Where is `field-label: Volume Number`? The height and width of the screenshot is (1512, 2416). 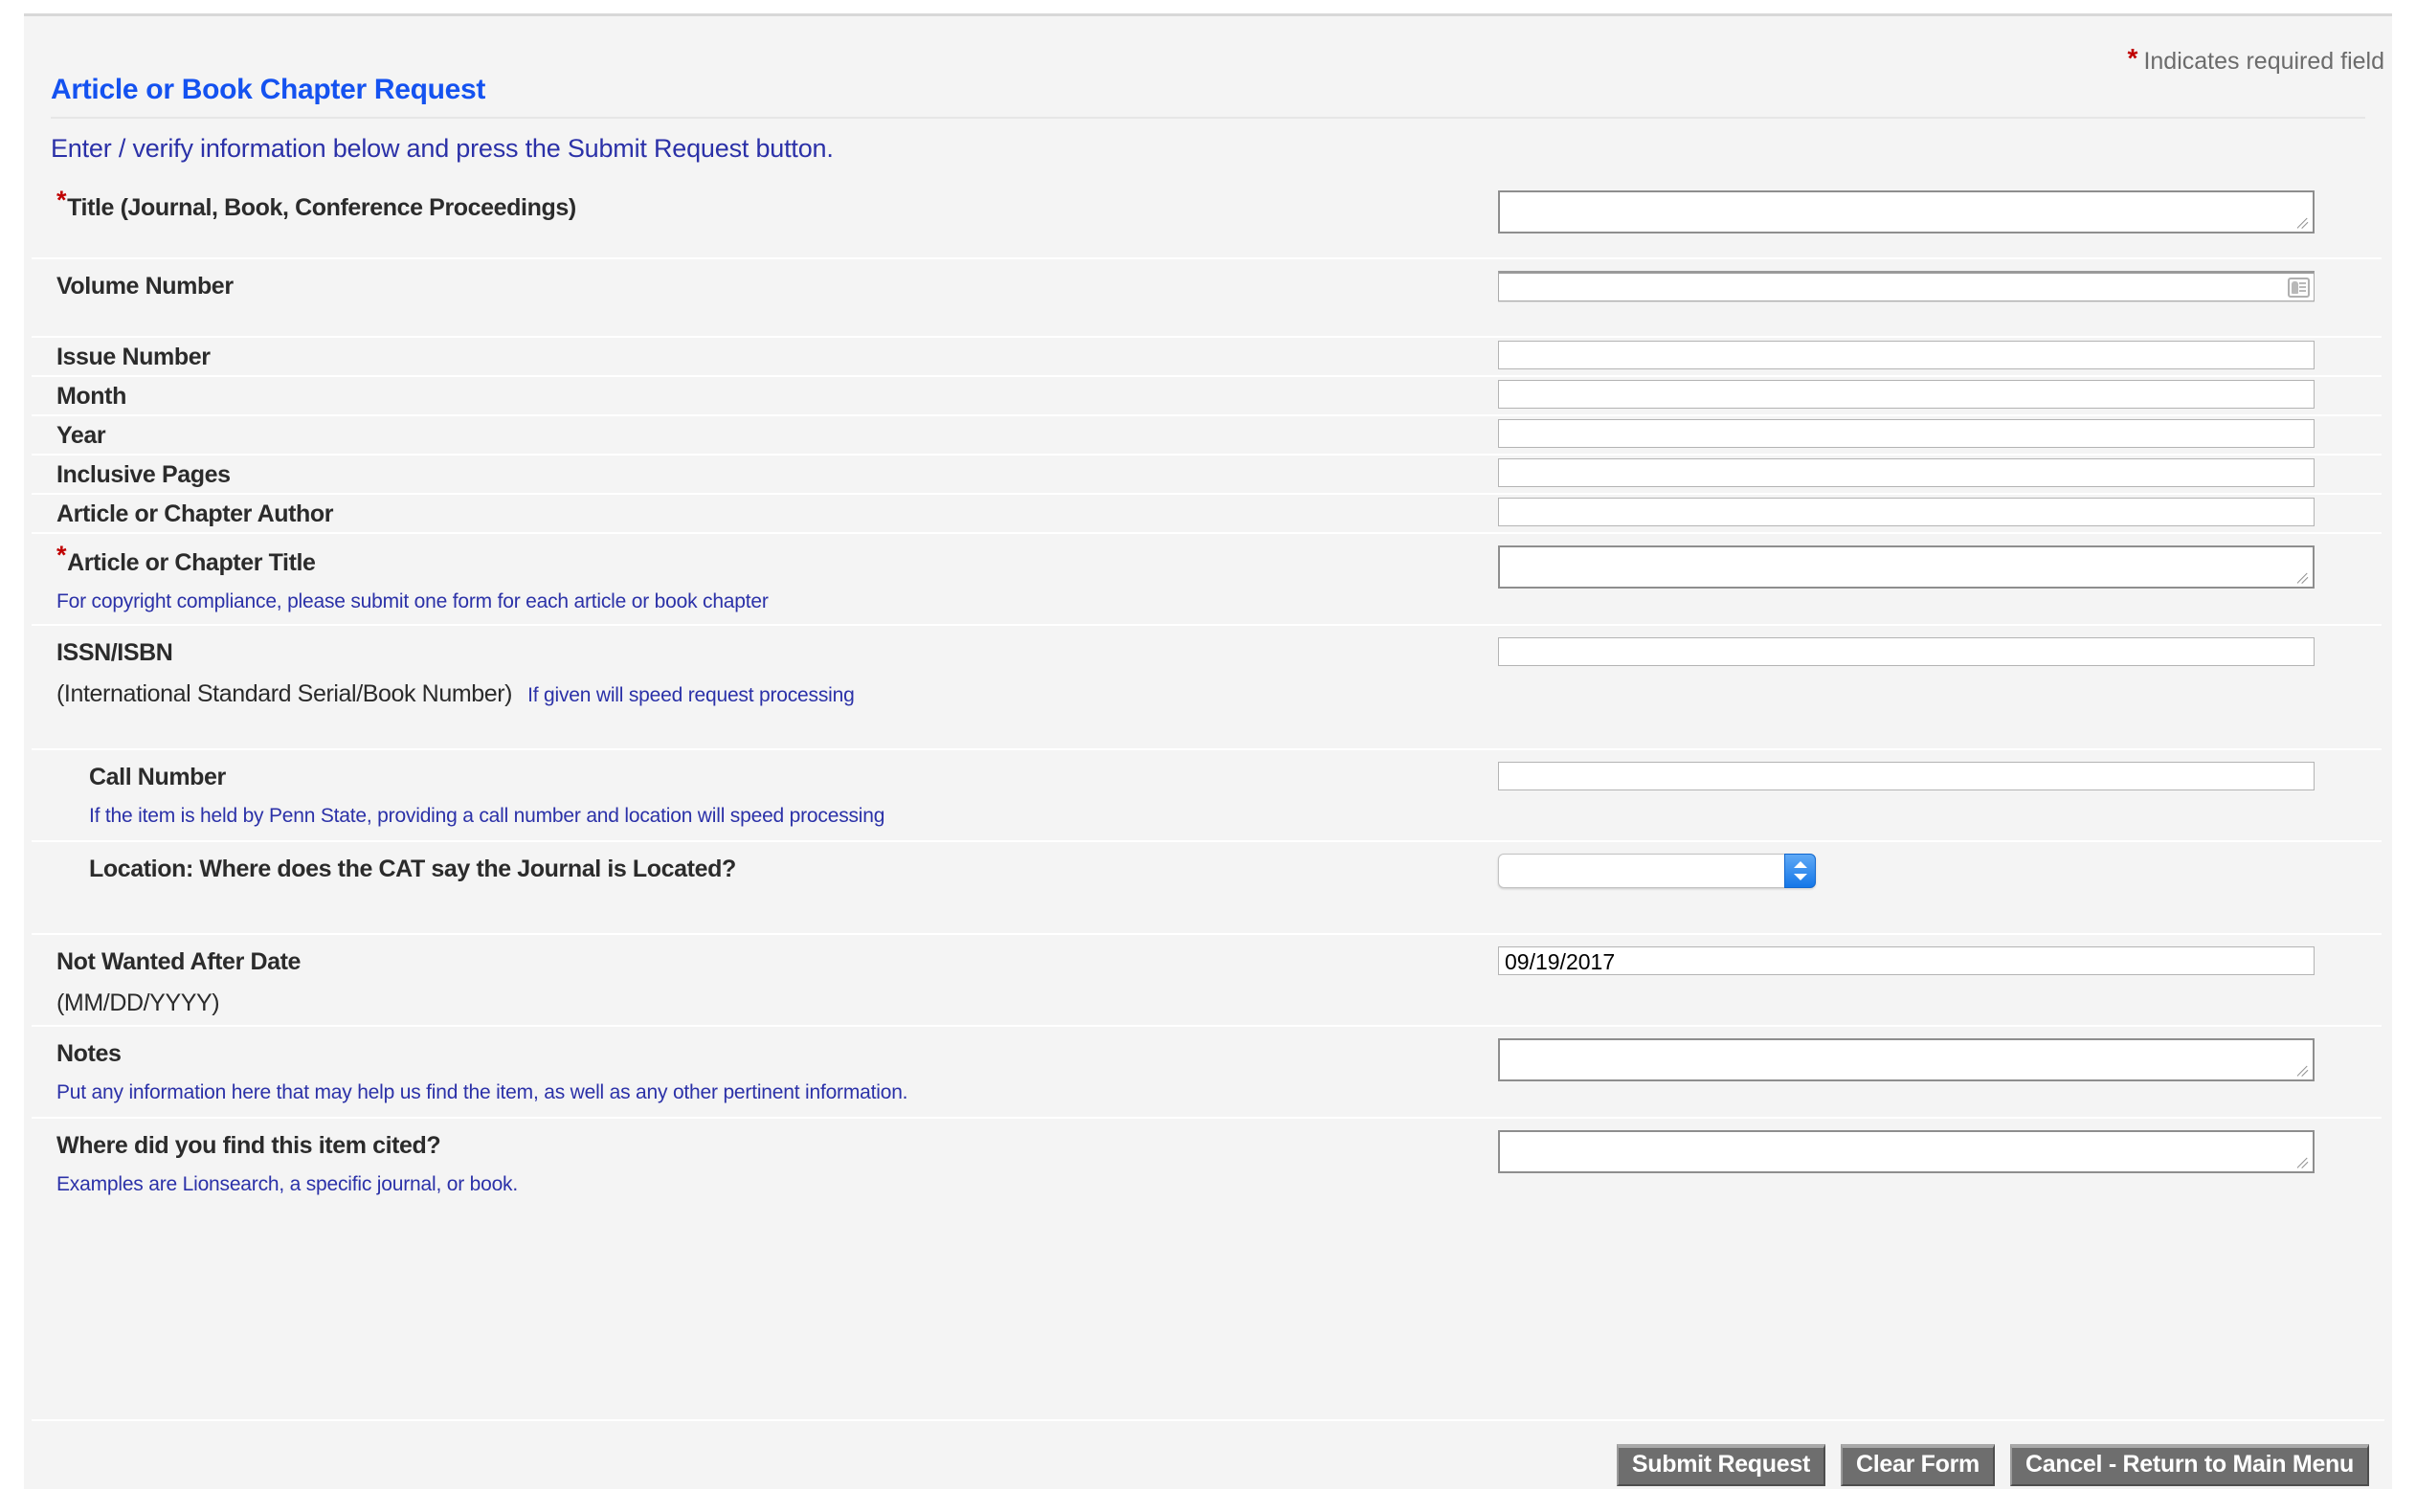 field-label: Volume Number is located at coordinates (764, 286).